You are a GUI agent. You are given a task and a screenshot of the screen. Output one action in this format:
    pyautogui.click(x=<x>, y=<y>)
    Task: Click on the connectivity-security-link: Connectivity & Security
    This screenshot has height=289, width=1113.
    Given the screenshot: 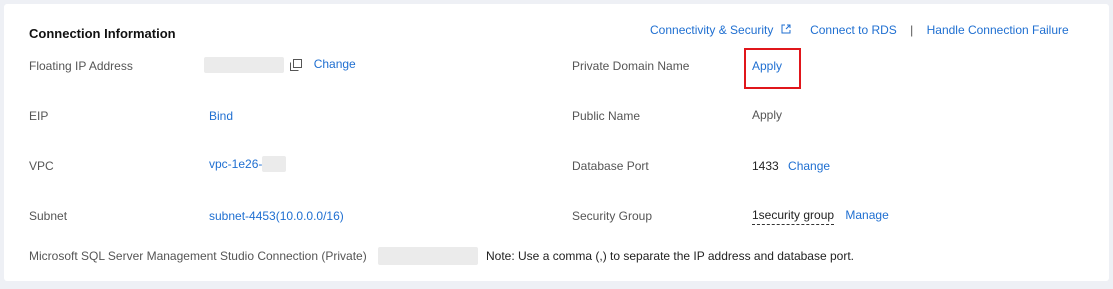 What is the action you would take?
    pyautogui.click(x=722, y=30)
    